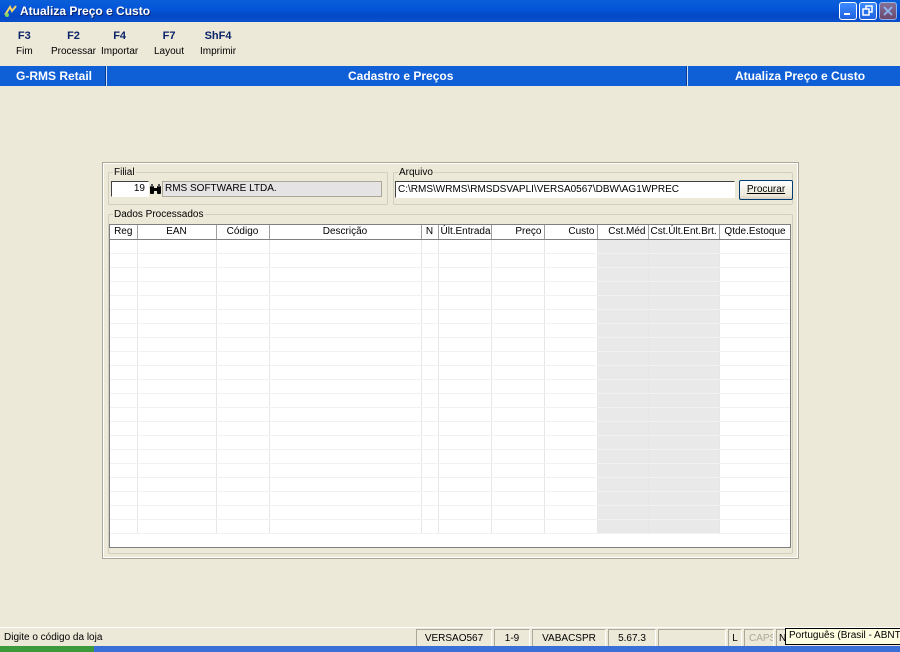 Image resolution: width=900 pixels, height=652 pixels. What do you see at coordinates (684, 232) in the screenshot?
I see `col-header-cst-ult-ent-brt: Cst.Últ.Ent.Brt.` at bounding box center [684, 232].